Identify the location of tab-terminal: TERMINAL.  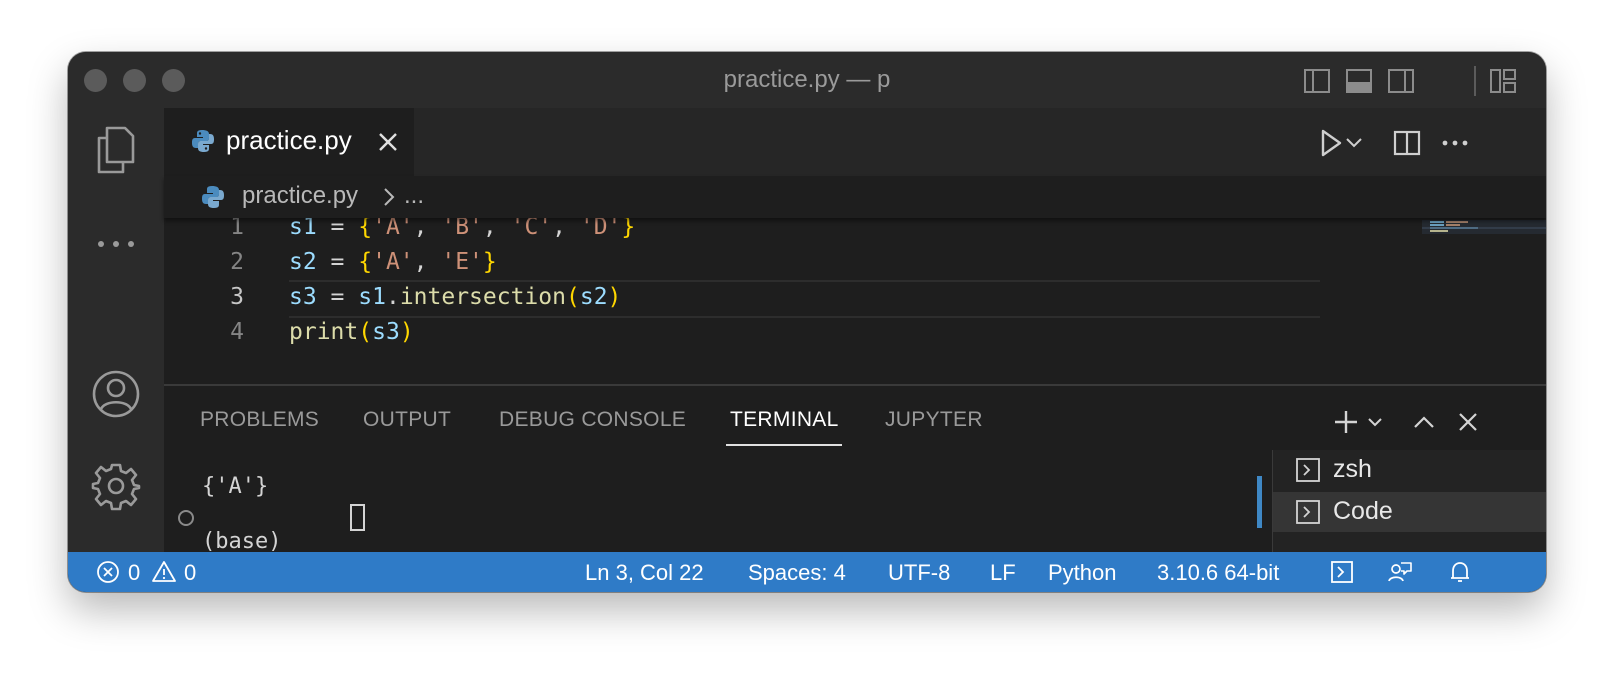
(784, 420).